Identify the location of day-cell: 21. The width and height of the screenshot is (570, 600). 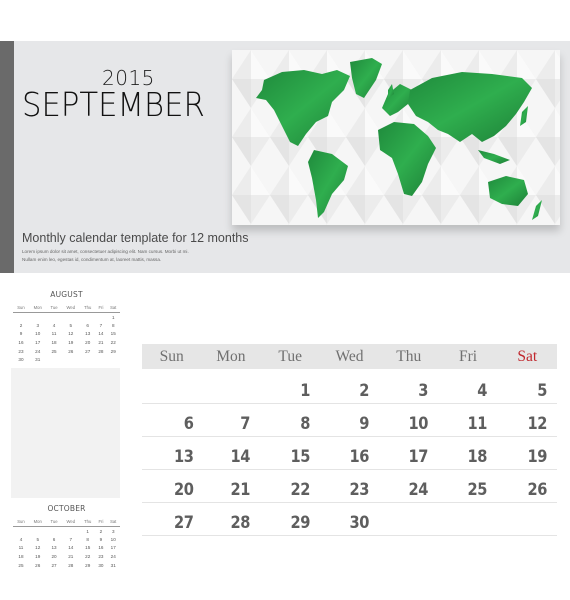
(235, 486).